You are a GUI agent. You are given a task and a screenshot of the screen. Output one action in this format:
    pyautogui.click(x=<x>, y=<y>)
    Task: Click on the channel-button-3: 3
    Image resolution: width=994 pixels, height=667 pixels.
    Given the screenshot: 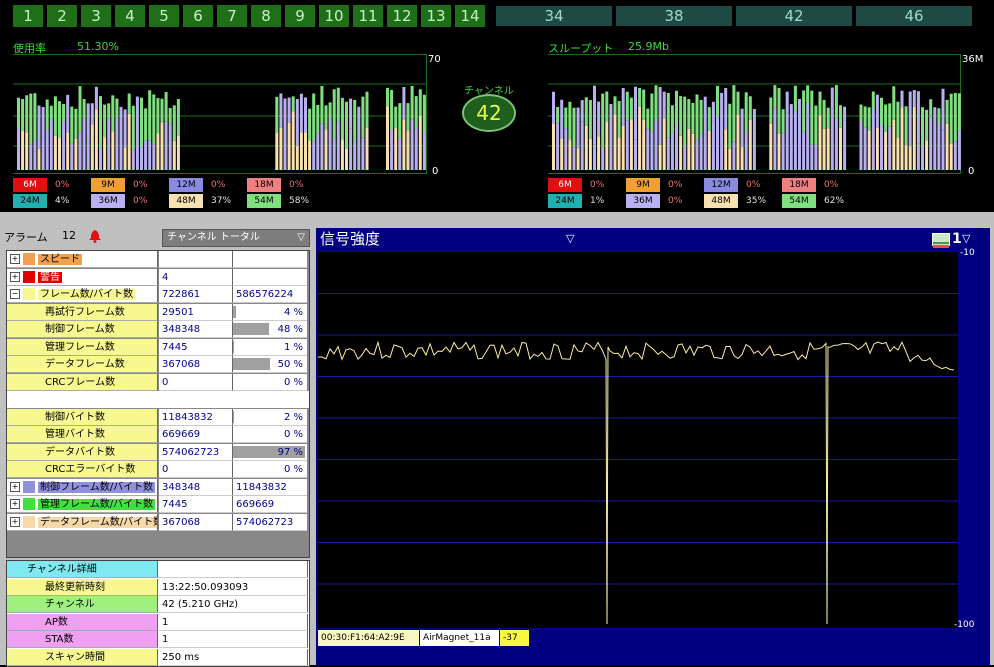 What is the action you would take?
    pyautogui.click(x=96, y=16)
    